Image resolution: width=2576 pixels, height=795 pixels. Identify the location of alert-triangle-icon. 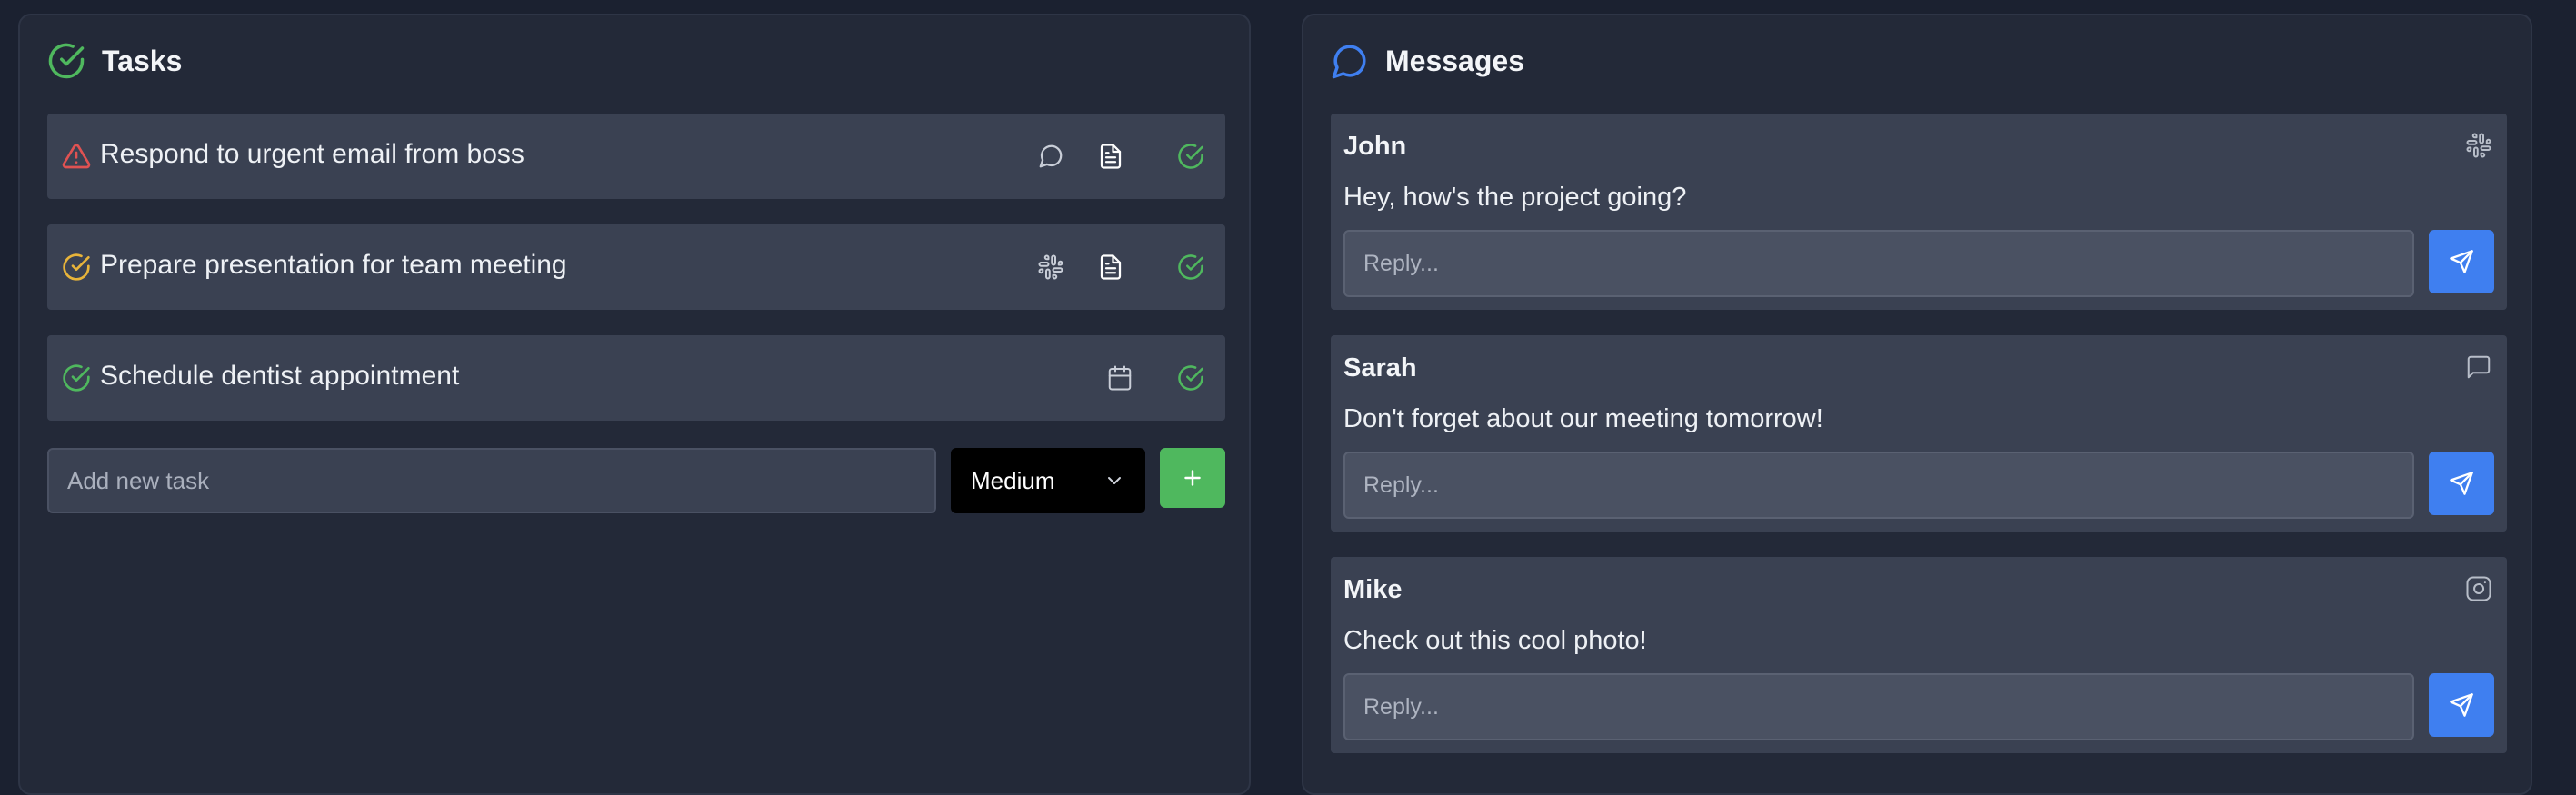
(76, 156).